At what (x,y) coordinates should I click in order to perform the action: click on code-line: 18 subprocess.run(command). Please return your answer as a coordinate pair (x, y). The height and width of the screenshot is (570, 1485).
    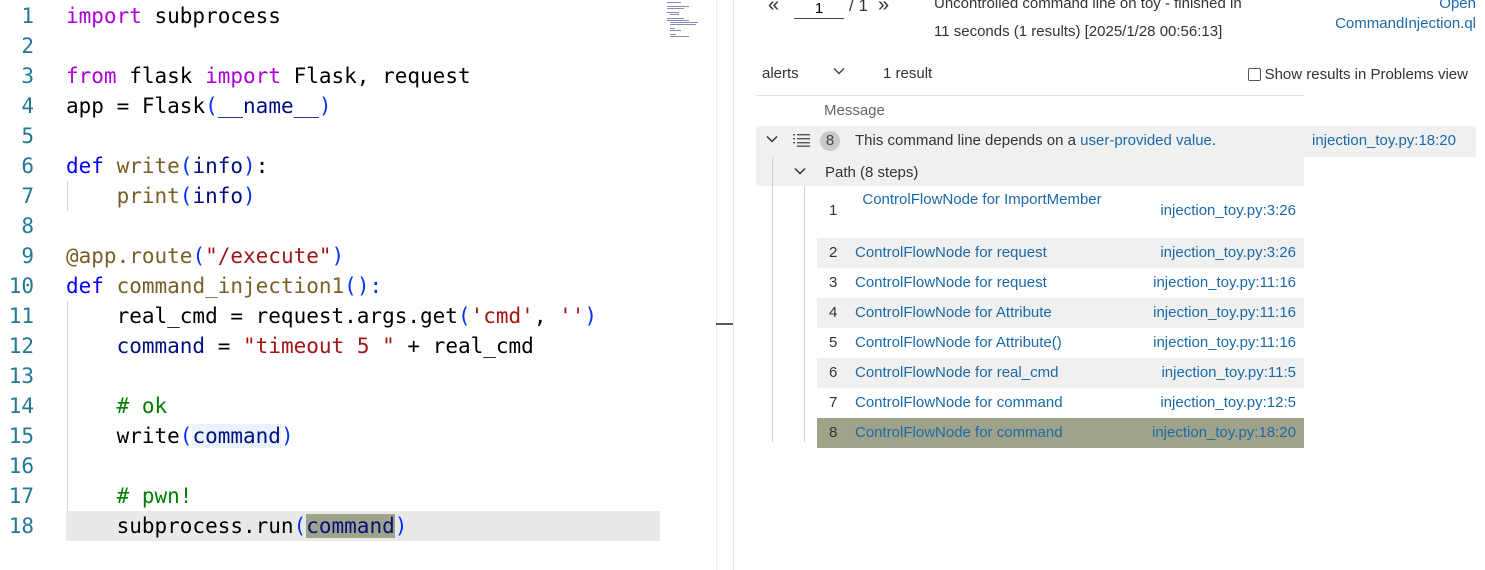
    Looking at the image, I should click on (334, 526).